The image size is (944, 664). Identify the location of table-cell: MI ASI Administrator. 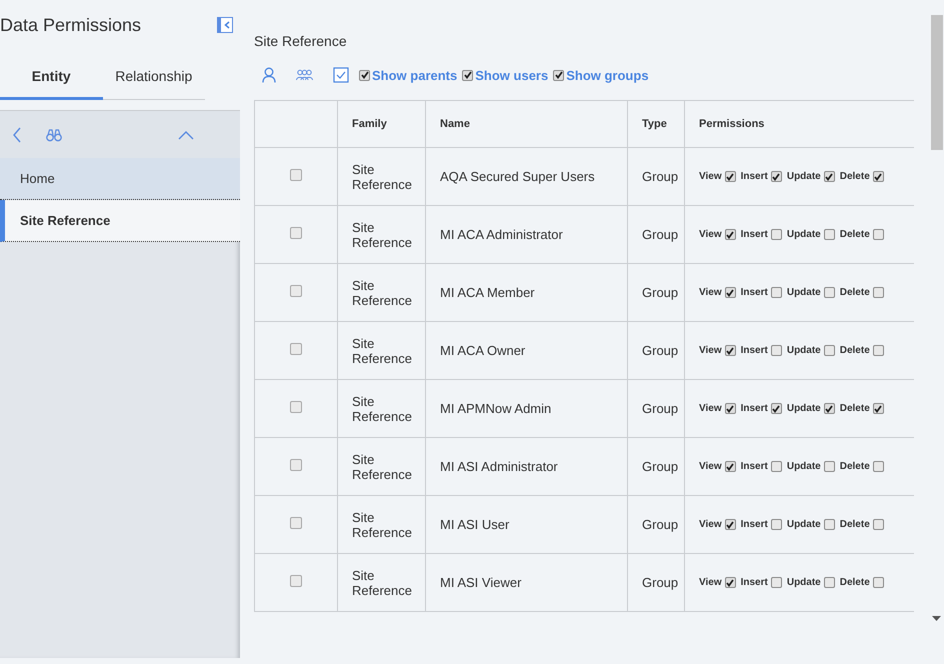
(527, 467).